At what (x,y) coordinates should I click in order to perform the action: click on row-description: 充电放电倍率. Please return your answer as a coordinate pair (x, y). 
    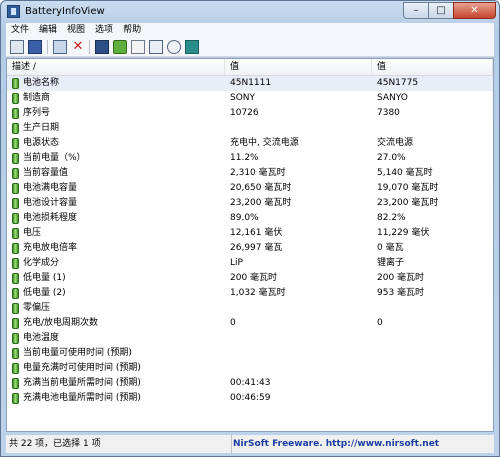
    Looking at the image, I should click on (50, 248).